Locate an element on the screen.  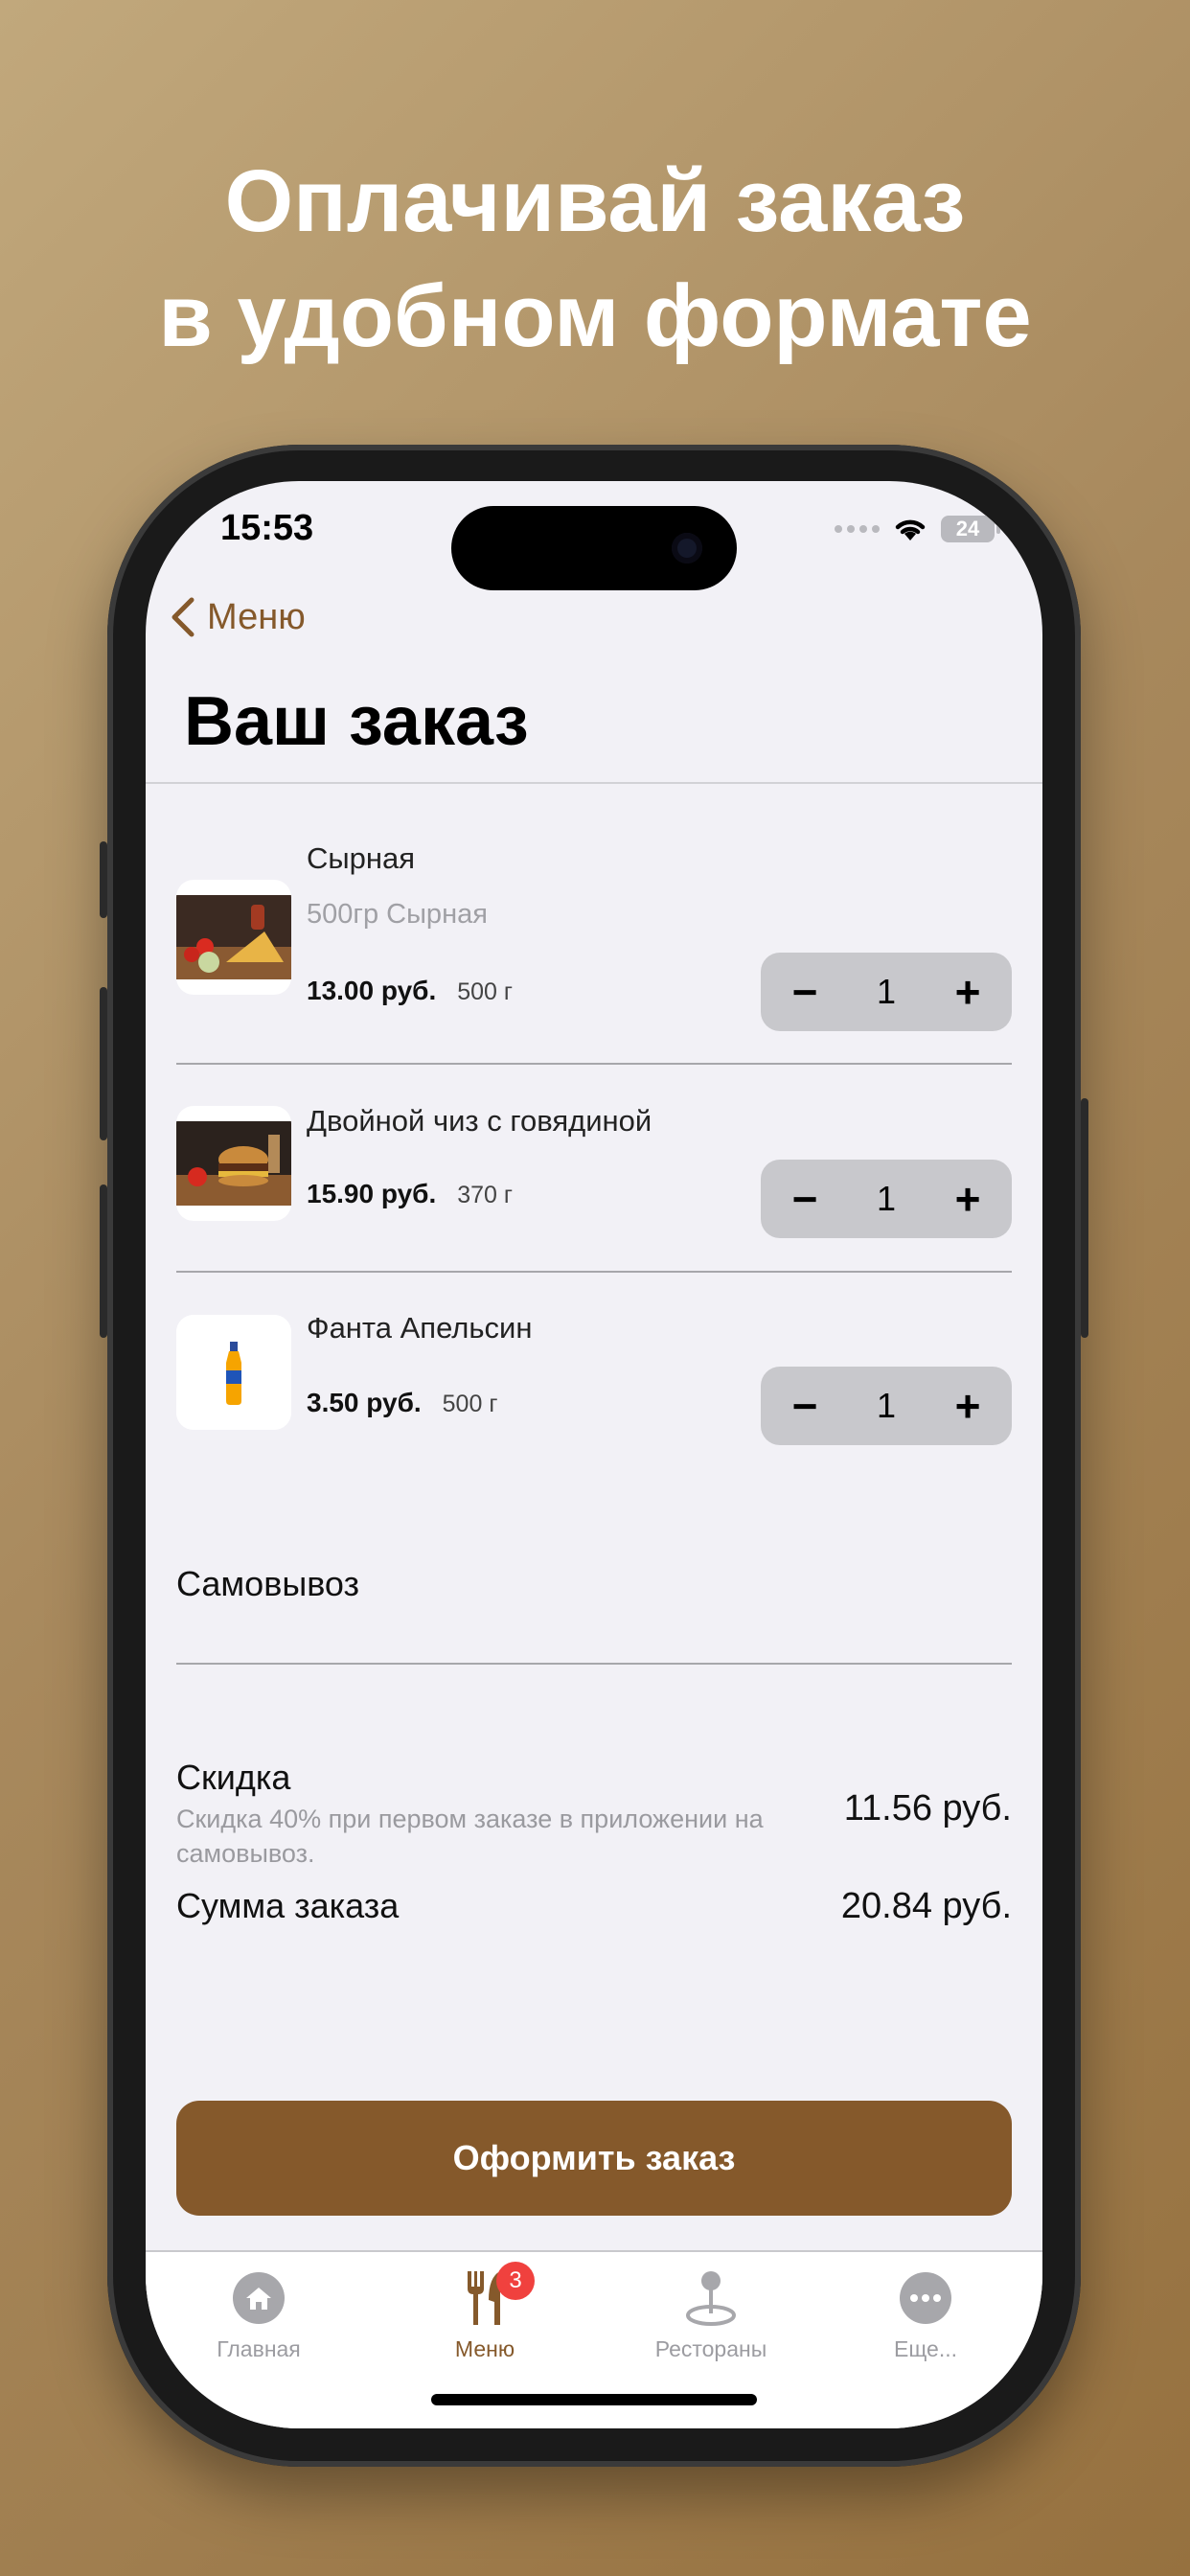
tab-menu: 3 Меню is located at coordinates (484, 2312).